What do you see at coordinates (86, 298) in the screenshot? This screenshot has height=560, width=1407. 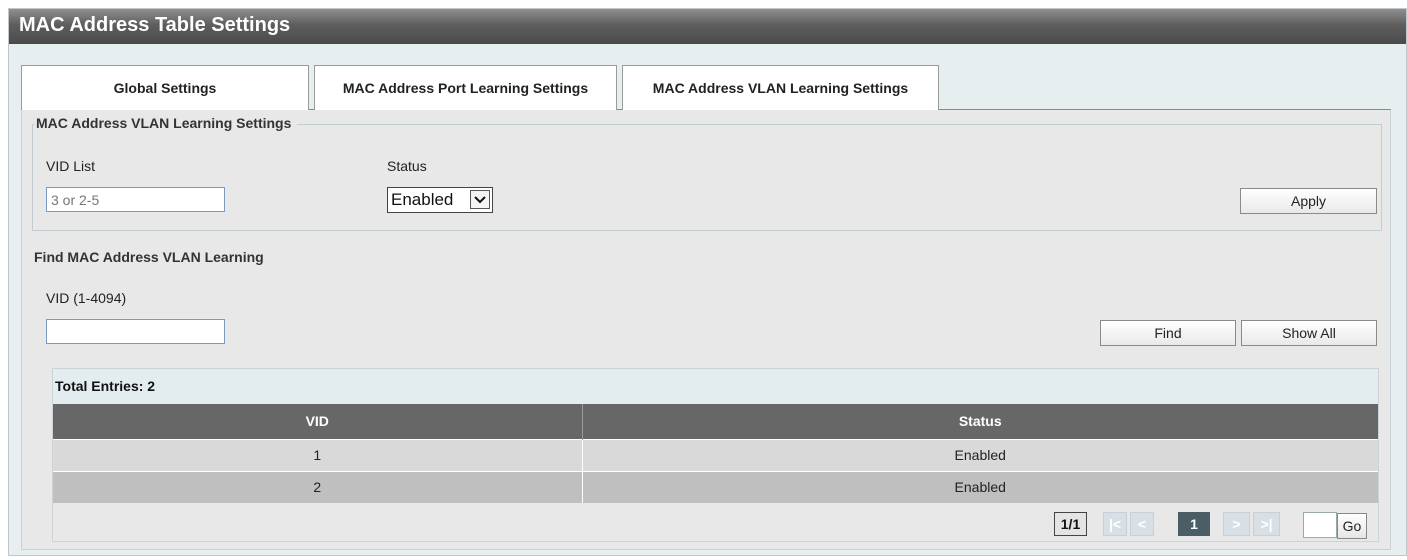 I see `vid-label: VID (1-4094)` at bounding box center [86, 298].